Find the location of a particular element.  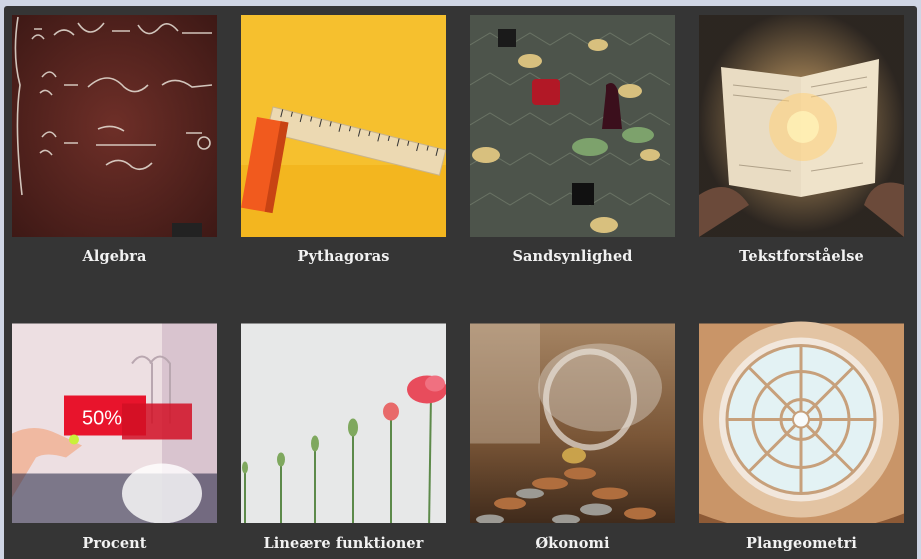

topic-card-tekstforstaaelse: Tekstforståelse is located at coordinates (801, 140).